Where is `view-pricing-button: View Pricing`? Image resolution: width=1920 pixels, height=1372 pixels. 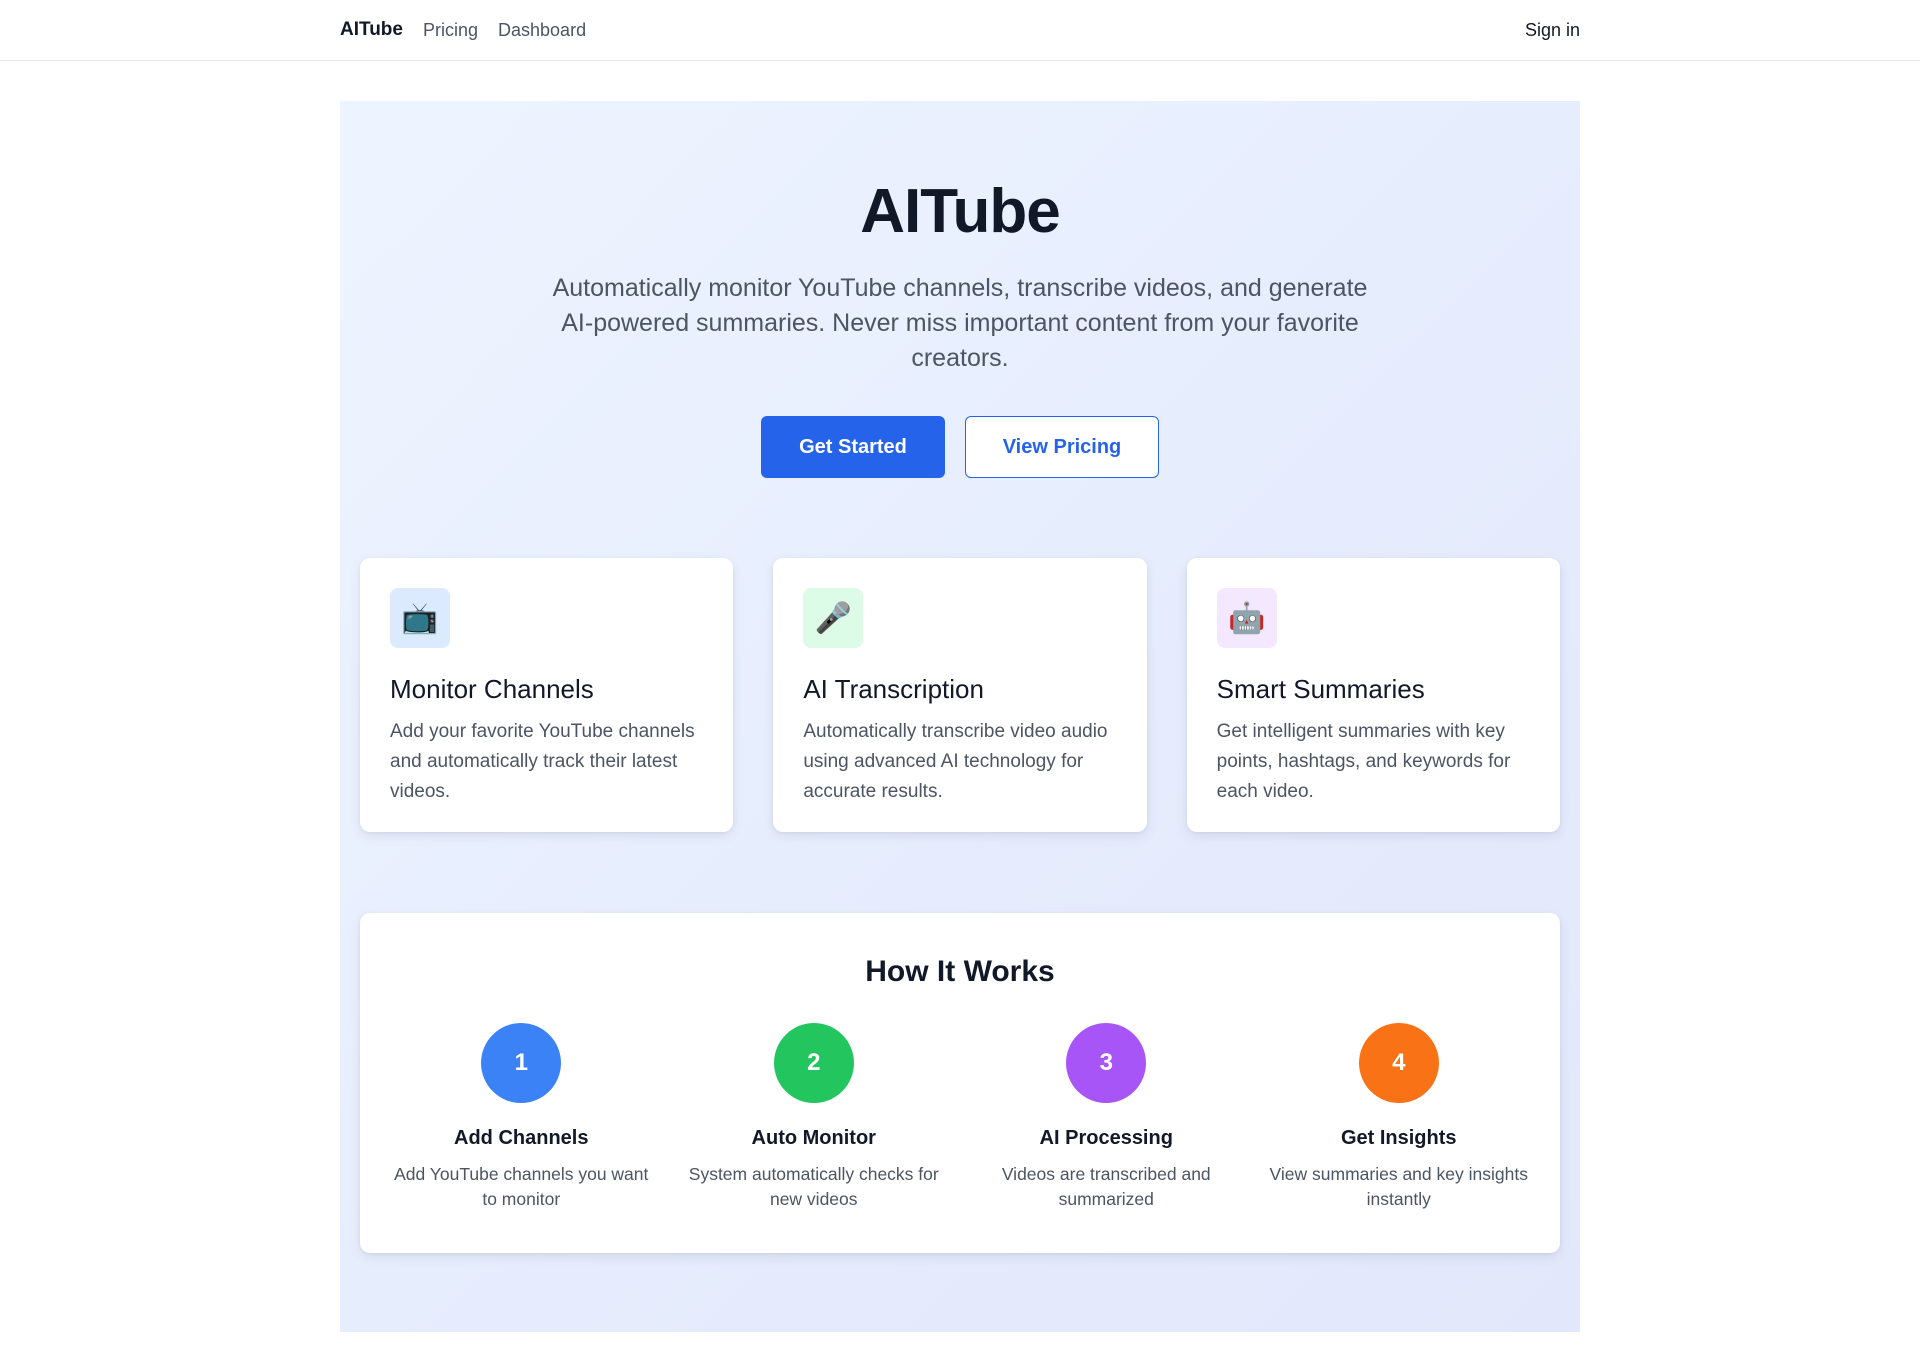 view-pricing-button: View Pricing is located at coordinates (1062, 447).